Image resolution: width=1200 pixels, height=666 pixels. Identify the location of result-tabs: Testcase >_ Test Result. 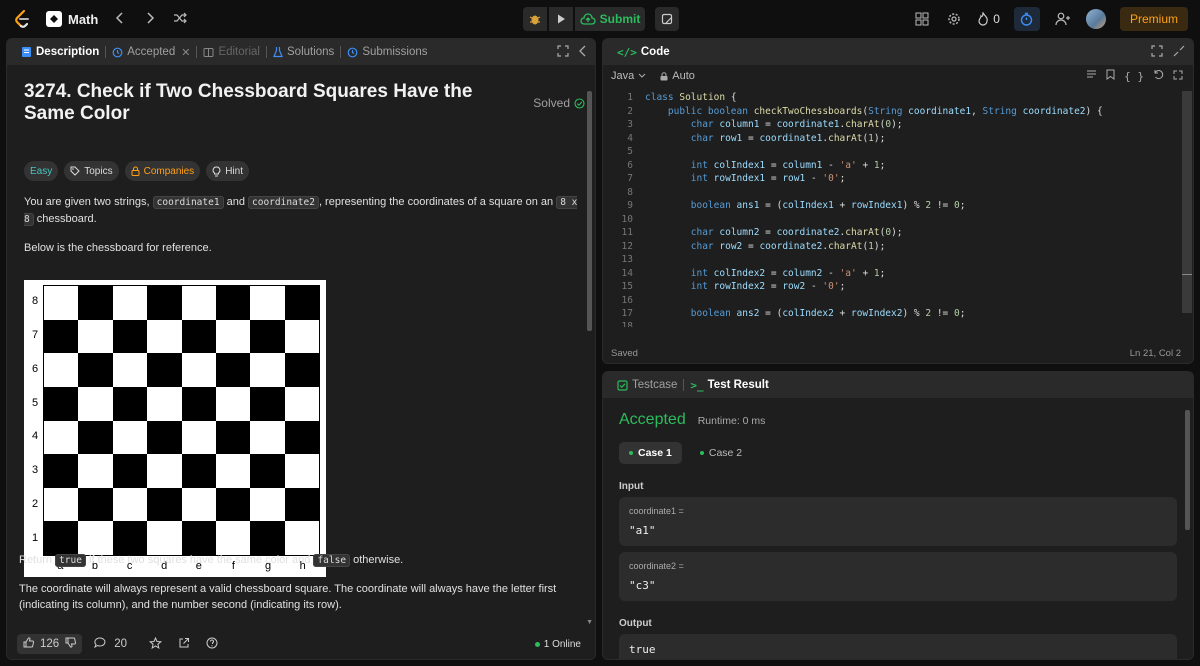
(898, 385).